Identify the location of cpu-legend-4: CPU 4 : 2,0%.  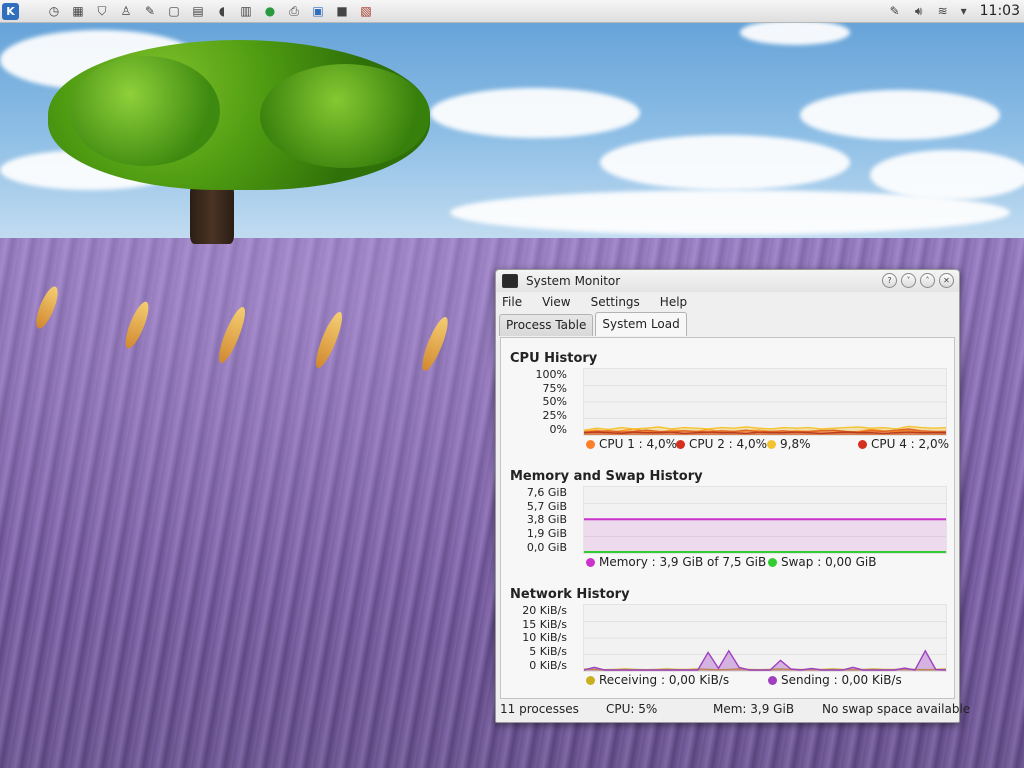
(903, 444).